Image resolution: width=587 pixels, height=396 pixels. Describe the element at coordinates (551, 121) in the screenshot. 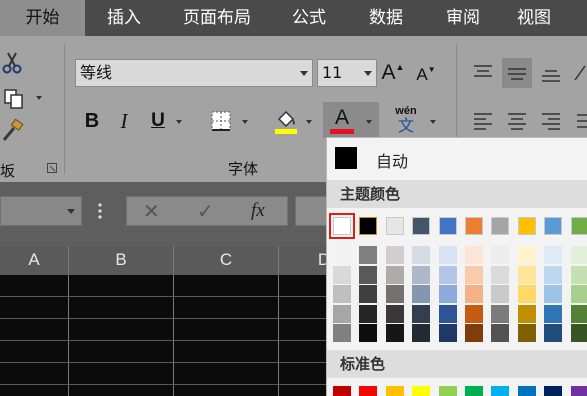

I see `align-right-button` at that location.